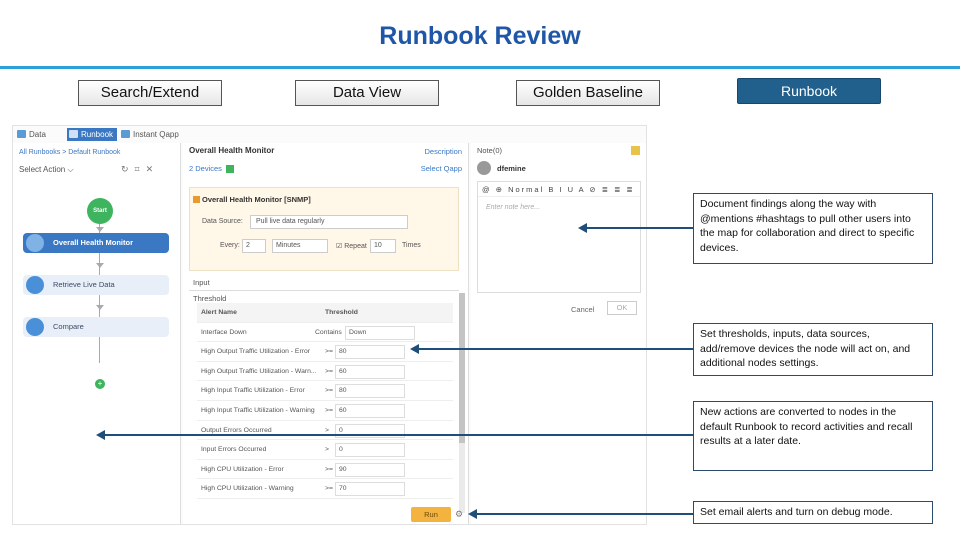 The height and width of the screenshot is (540, 960). I want to click on scroll-thumb, so click(462, 368).